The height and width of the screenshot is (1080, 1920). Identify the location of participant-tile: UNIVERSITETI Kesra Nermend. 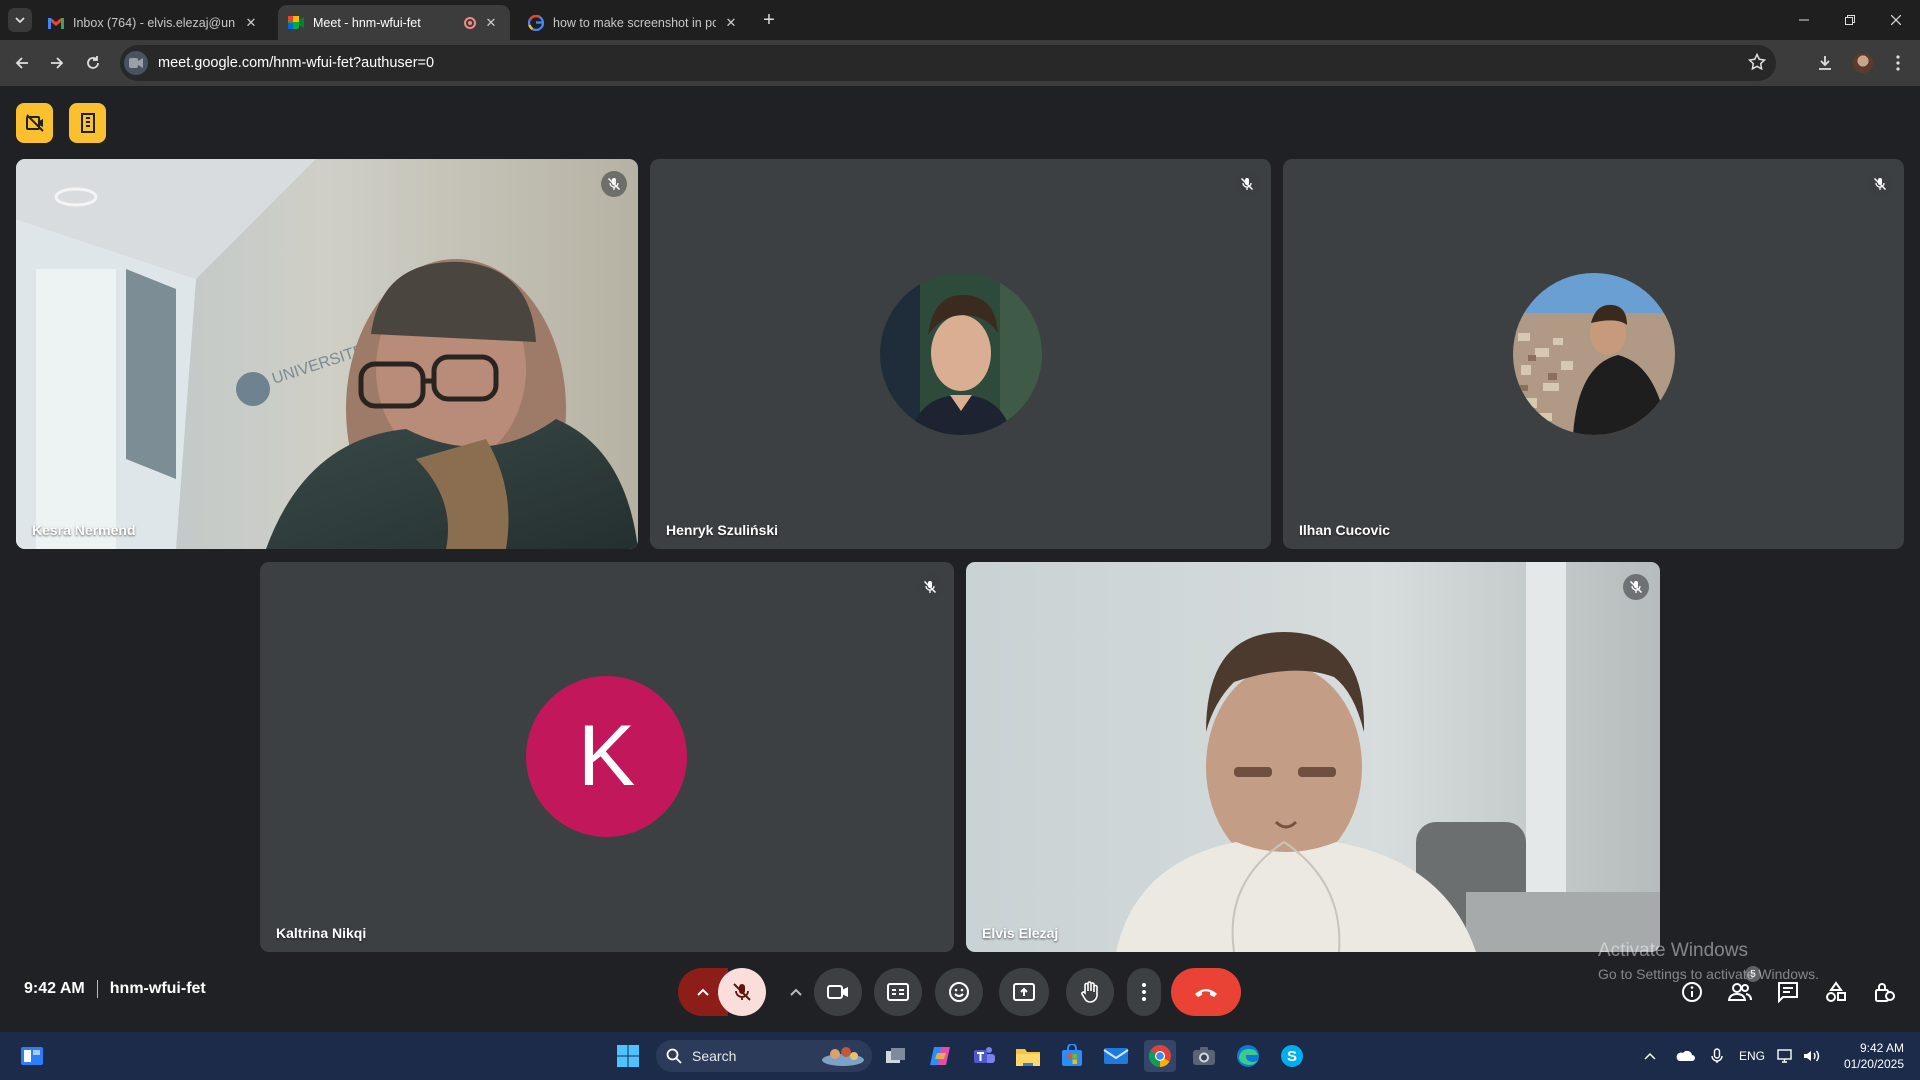
(327, 354).